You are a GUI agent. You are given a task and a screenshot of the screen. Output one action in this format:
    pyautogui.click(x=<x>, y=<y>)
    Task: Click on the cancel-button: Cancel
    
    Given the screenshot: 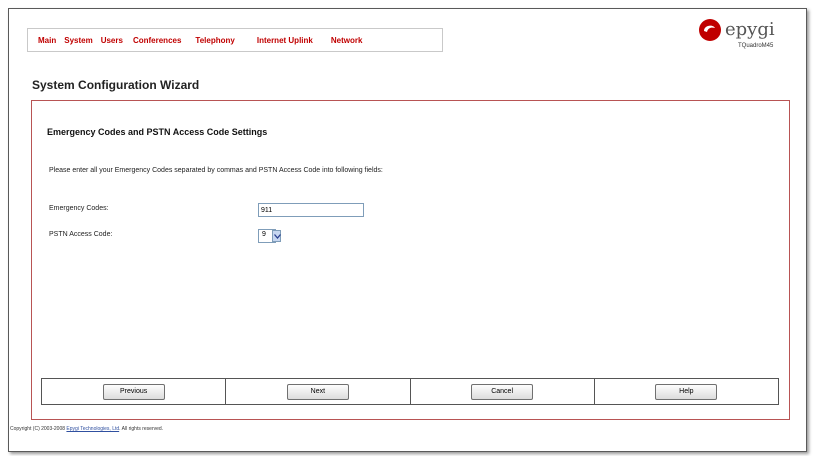 What is the action you would take?
    pyautogui.click(x=502, y=391)
    